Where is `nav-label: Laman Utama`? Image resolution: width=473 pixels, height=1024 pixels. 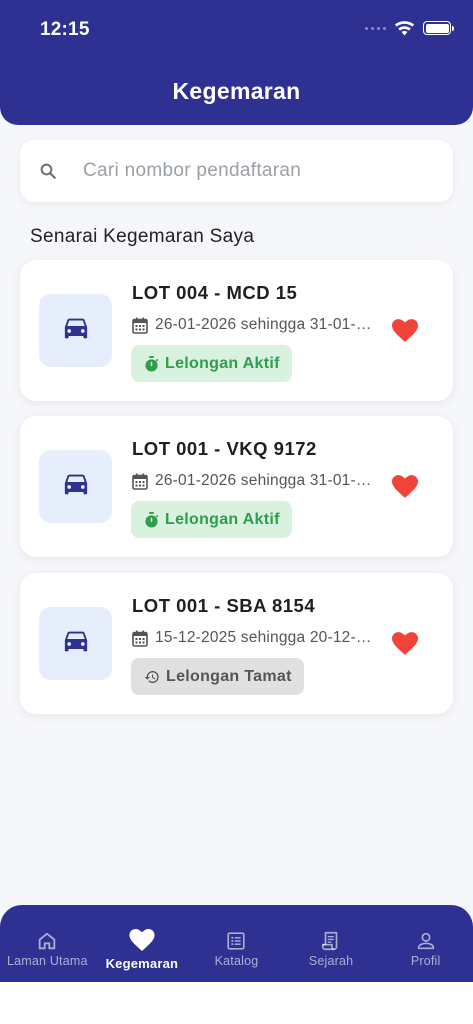 nav-label: Laman Utama is located at coordinates (47, 961).